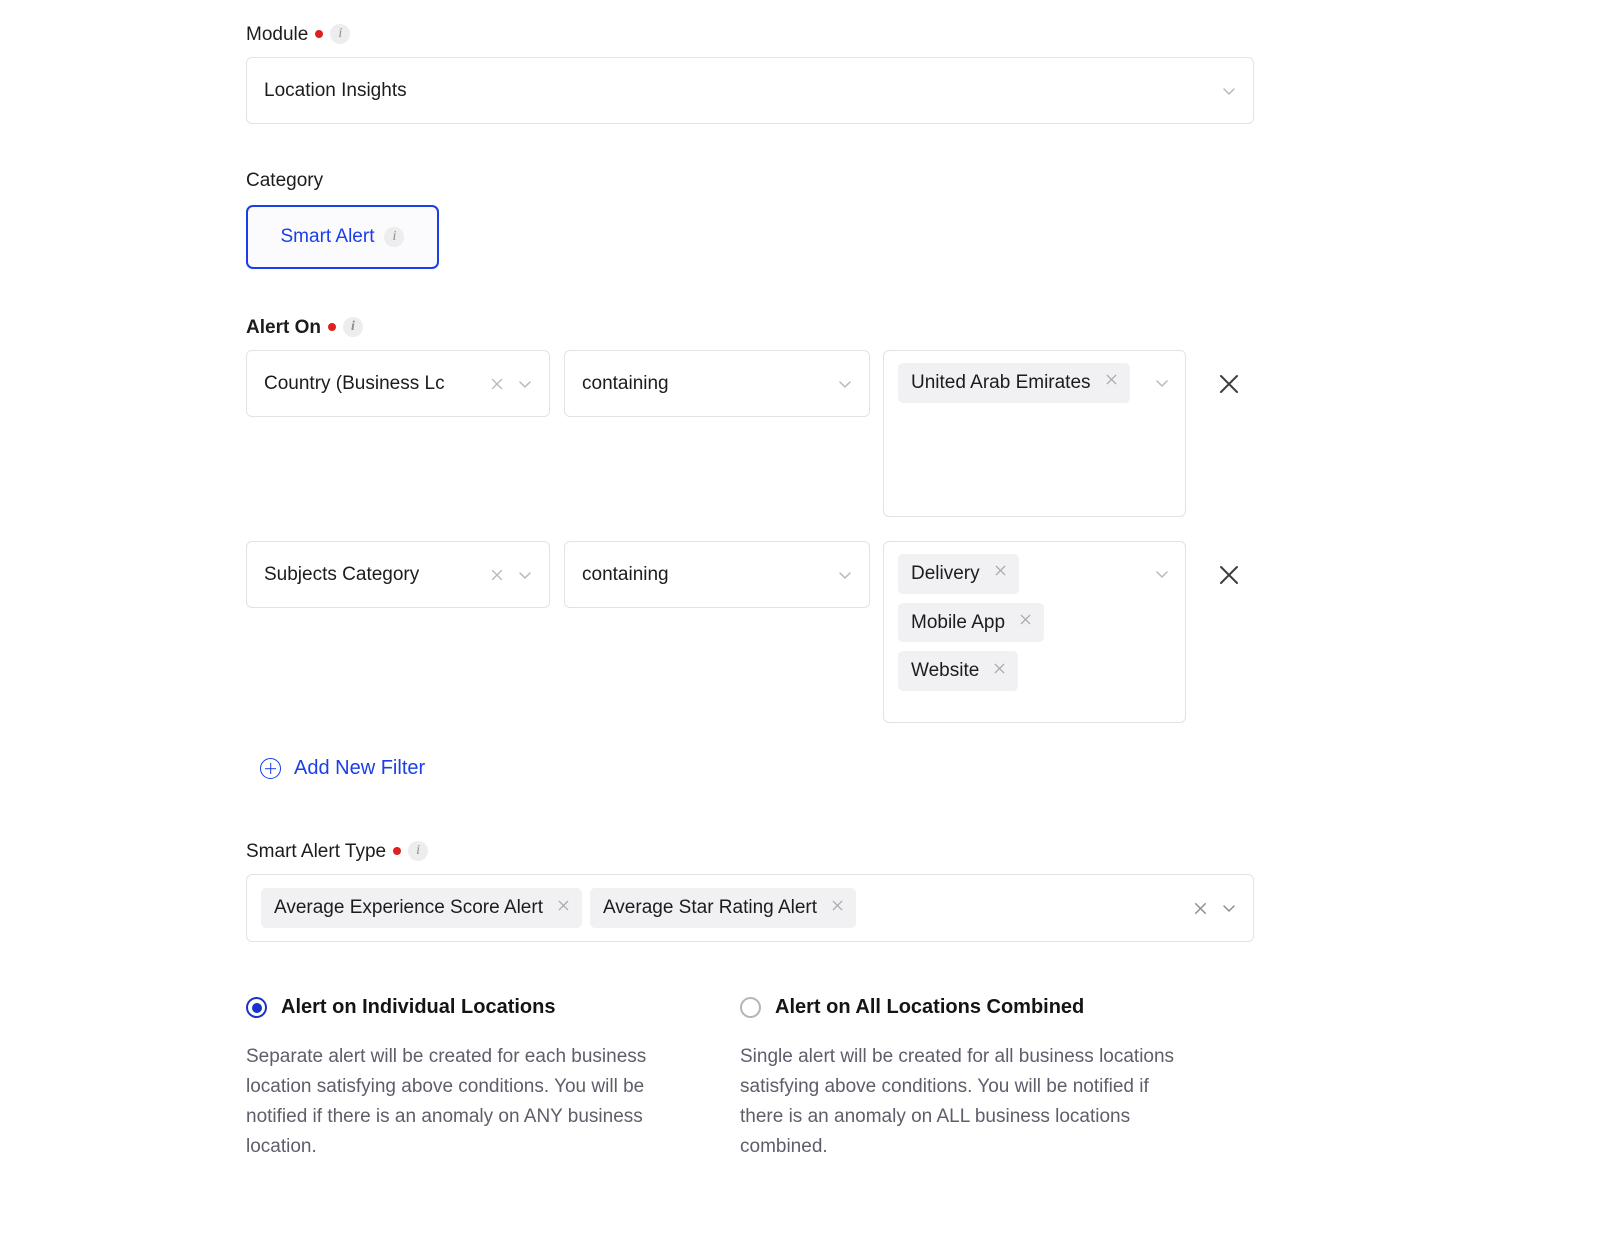 The height and width of the screenshot is (1235, 1600). I want to click on filter-value-tag-label: Delivery, so click(945, 573).